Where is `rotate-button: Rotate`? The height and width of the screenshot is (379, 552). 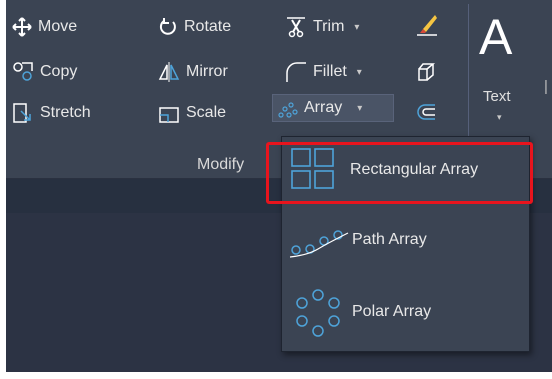
rotate-button: Rotate is located at coordinates (194, 27).